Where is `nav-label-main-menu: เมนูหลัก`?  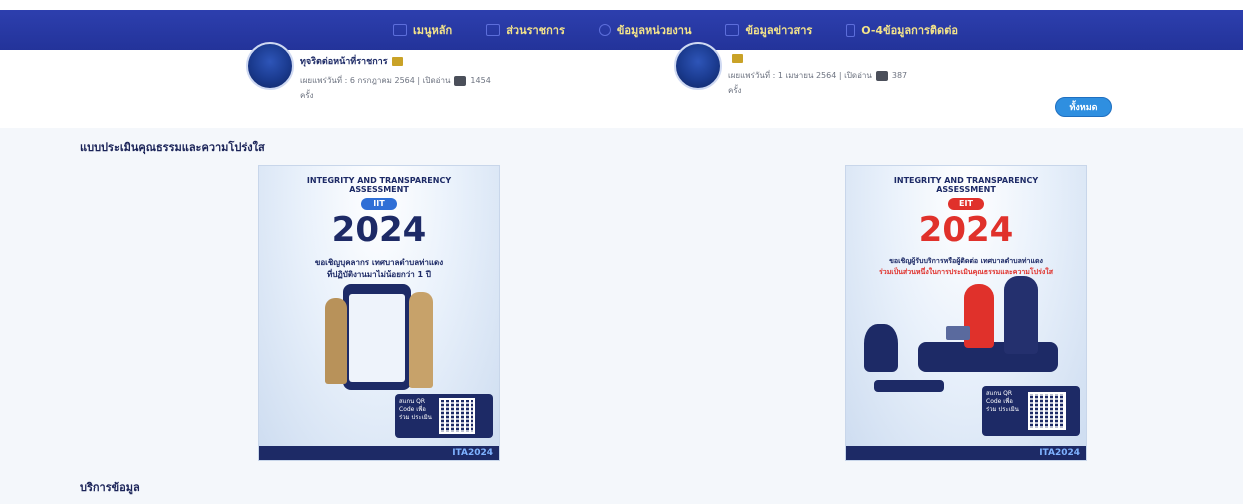 nav-label-main-menu: เมนูหลัก is located at coordinates (433, 30).